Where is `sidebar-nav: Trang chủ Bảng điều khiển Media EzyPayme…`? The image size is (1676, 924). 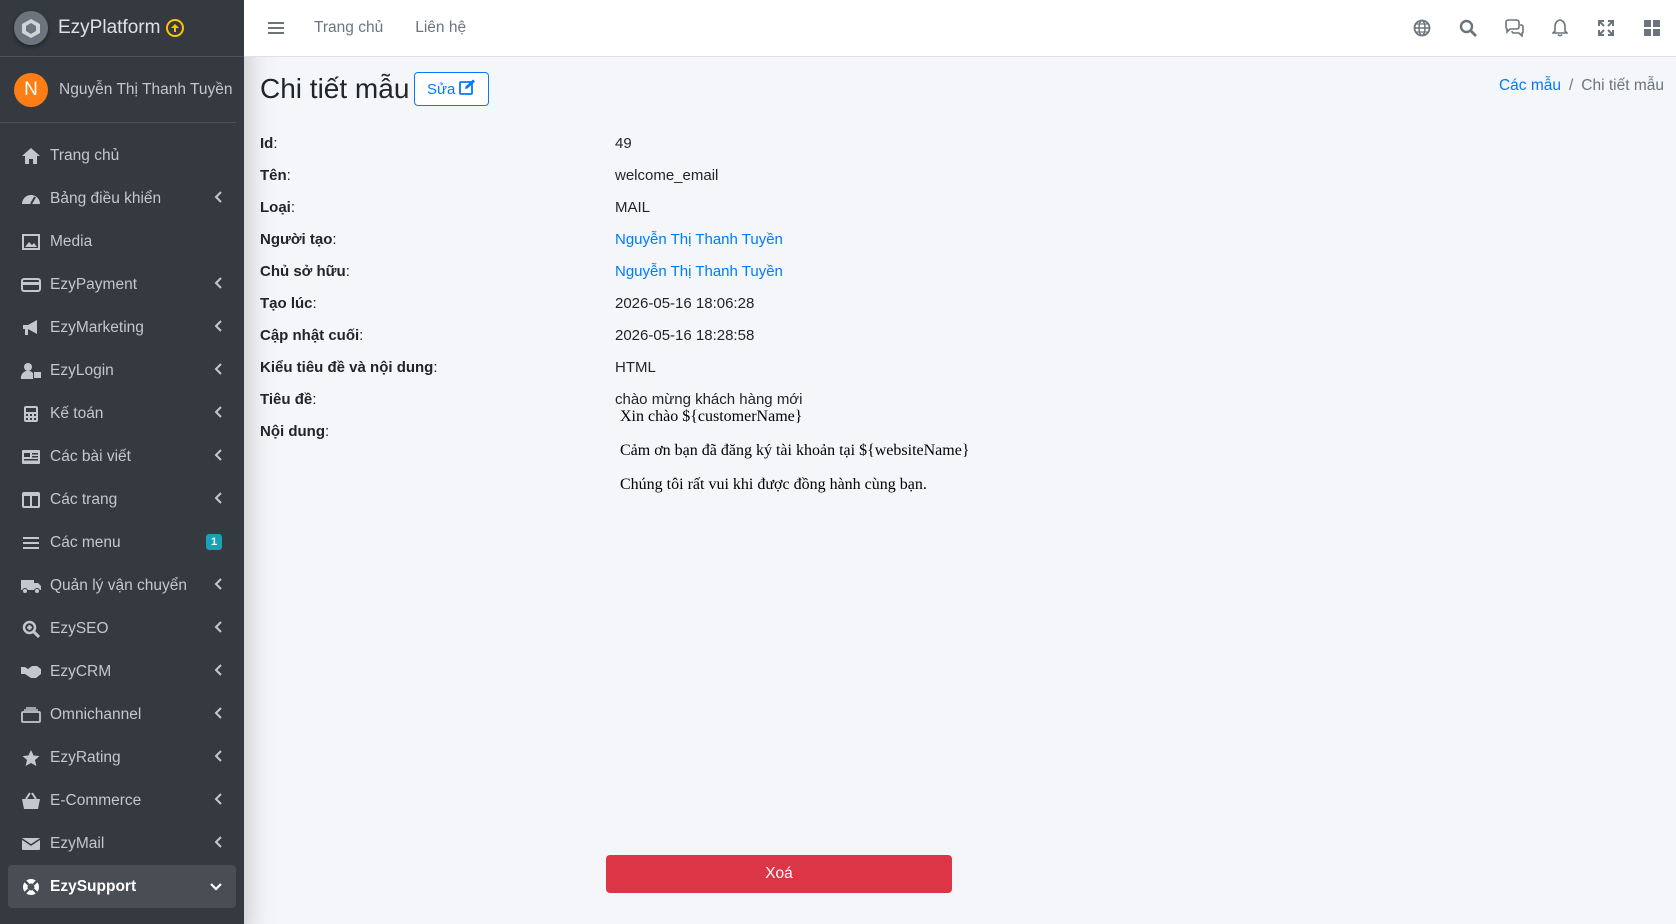 sidebar-nav: Trang chủ Bảng điều khiển Media EzyPayme… is located at coordinates (122, 515).